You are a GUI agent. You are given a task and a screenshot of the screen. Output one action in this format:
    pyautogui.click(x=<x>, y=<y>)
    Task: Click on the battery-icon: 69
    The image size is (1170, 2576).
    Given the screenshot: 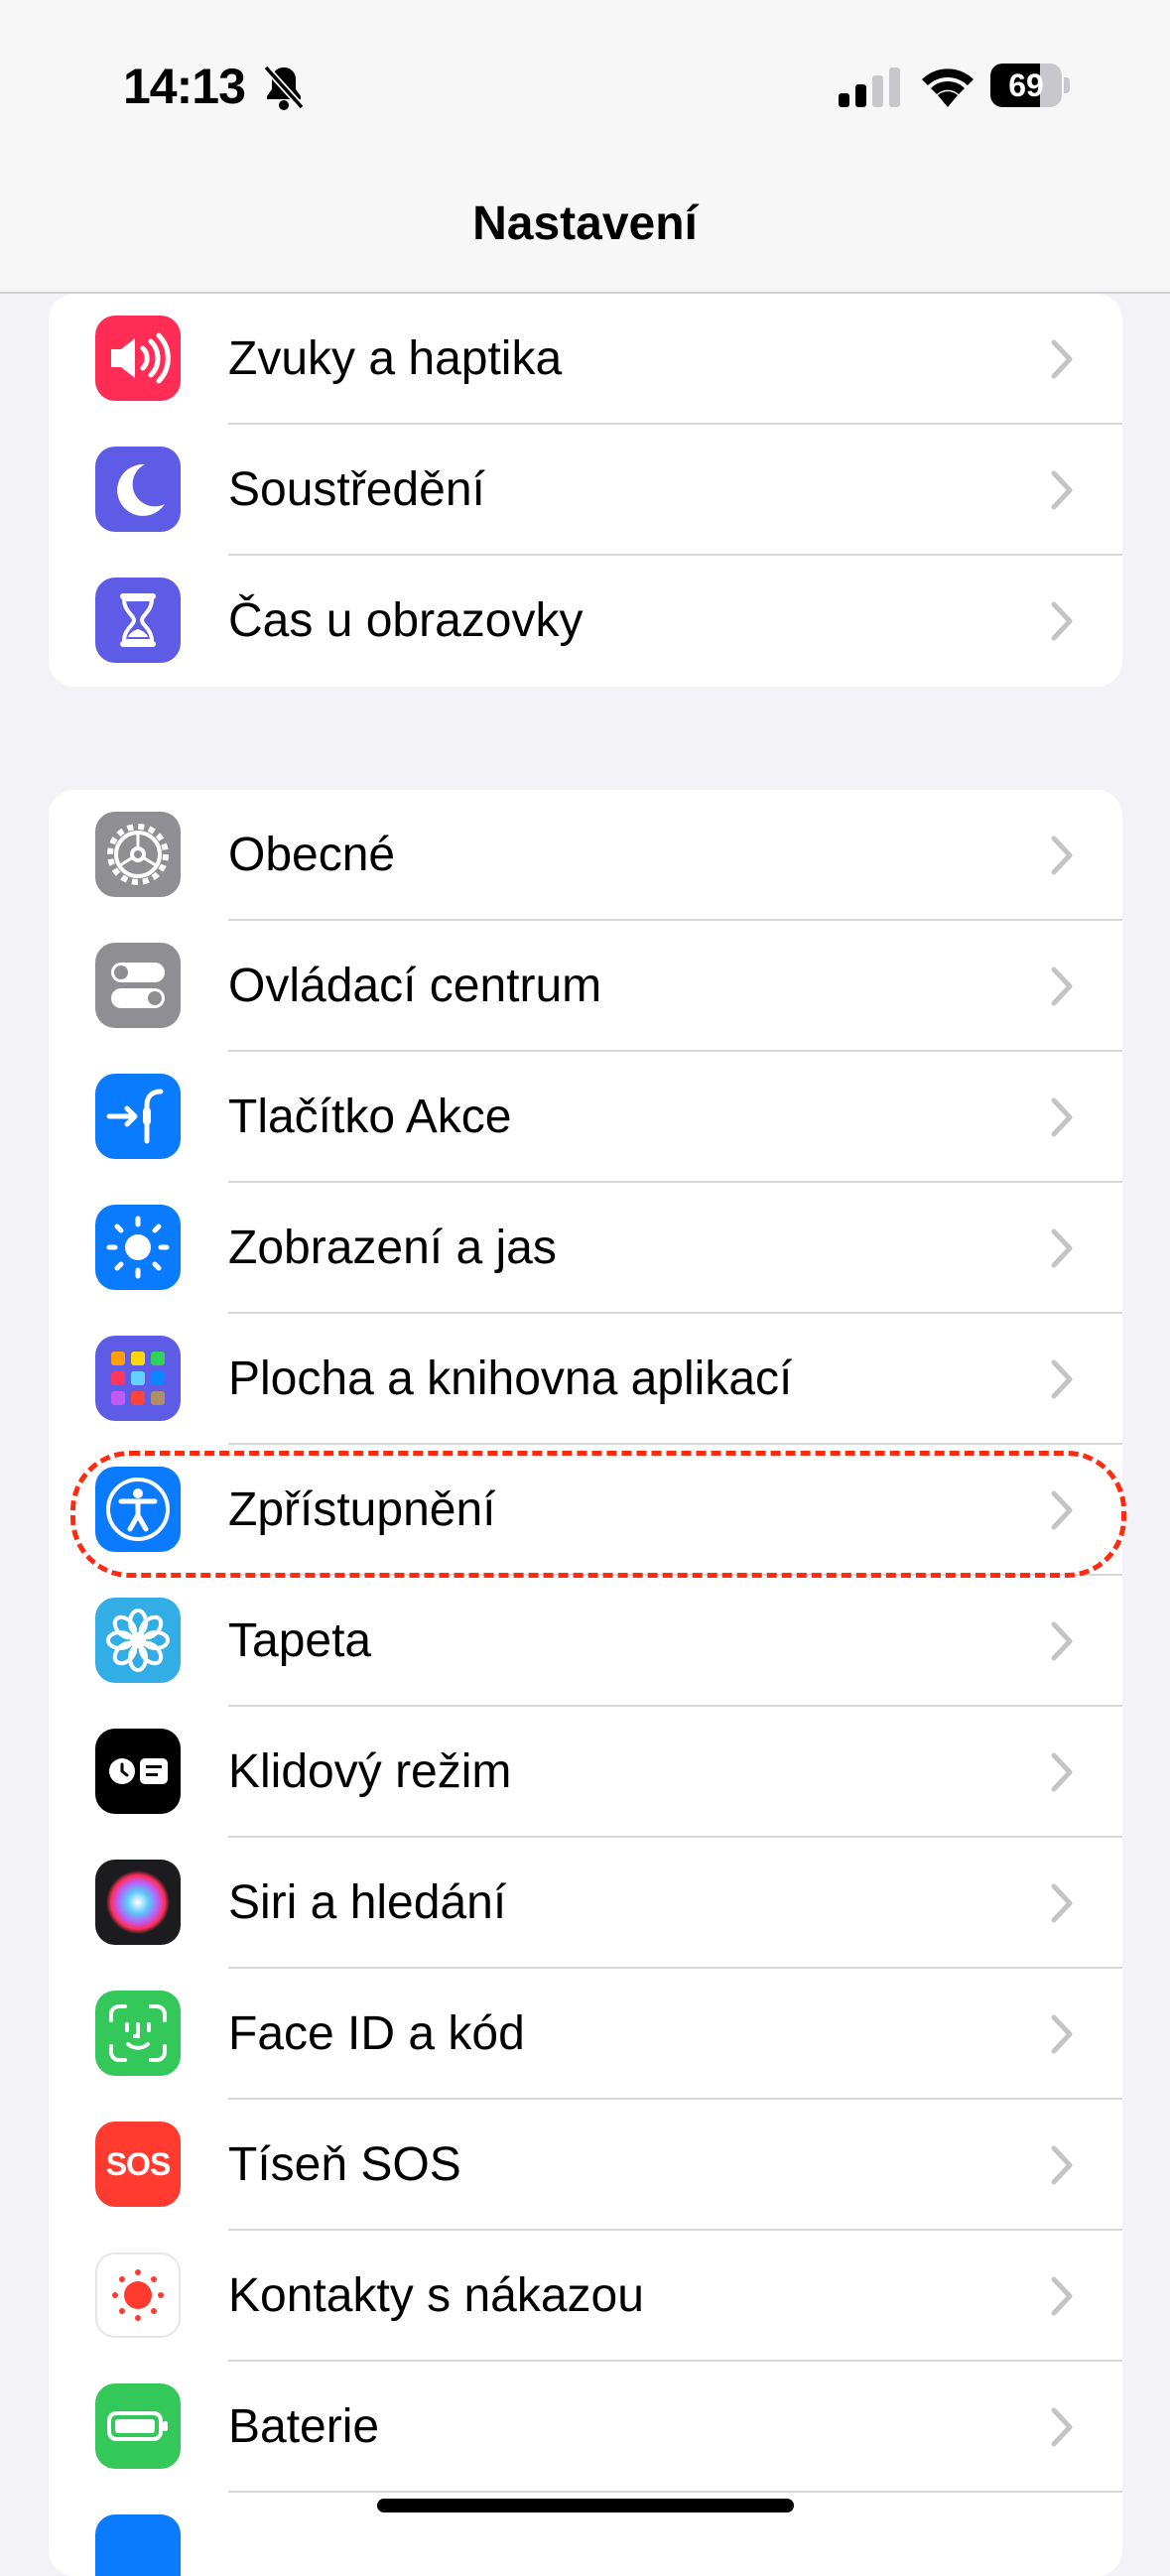 What is the action you would take?
    pyautogui.click(x=1030, y=86)
    